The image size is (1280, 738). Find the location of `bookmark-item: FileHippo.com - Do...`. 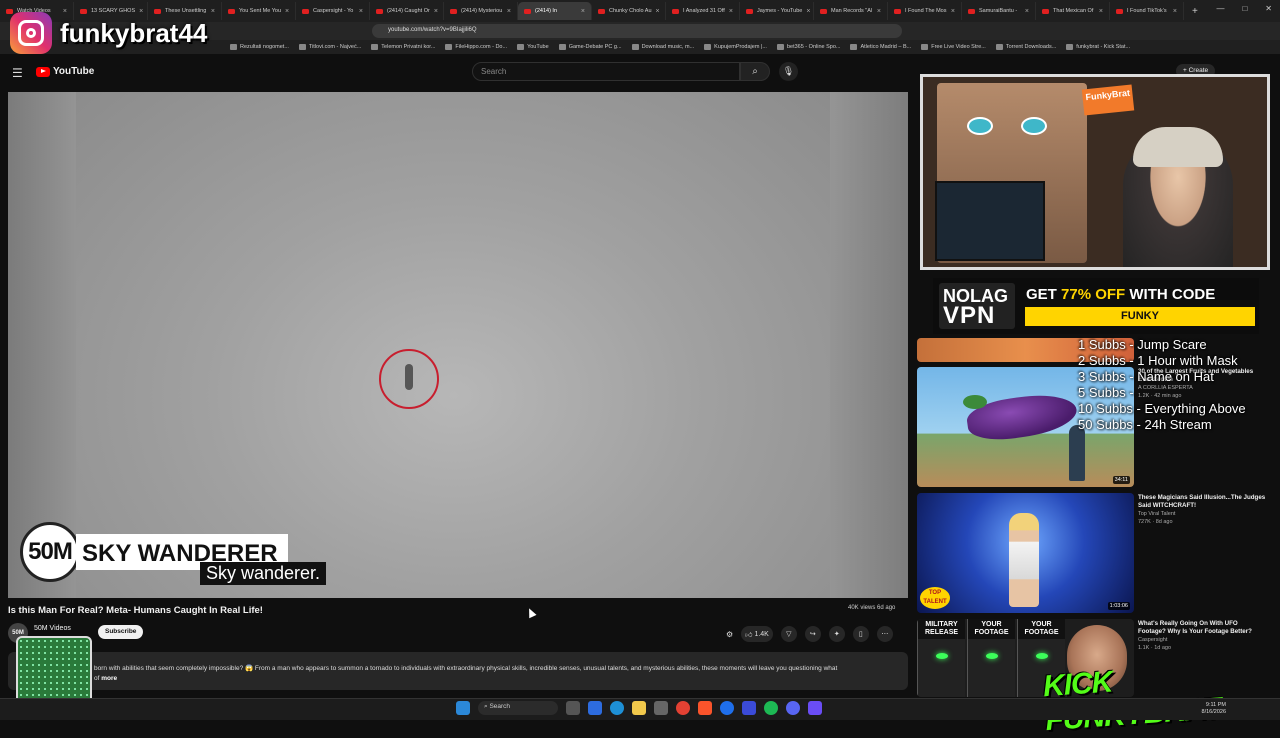

bookmark-item: FileHippo.com - Do... is located at coordinates (476, 47).